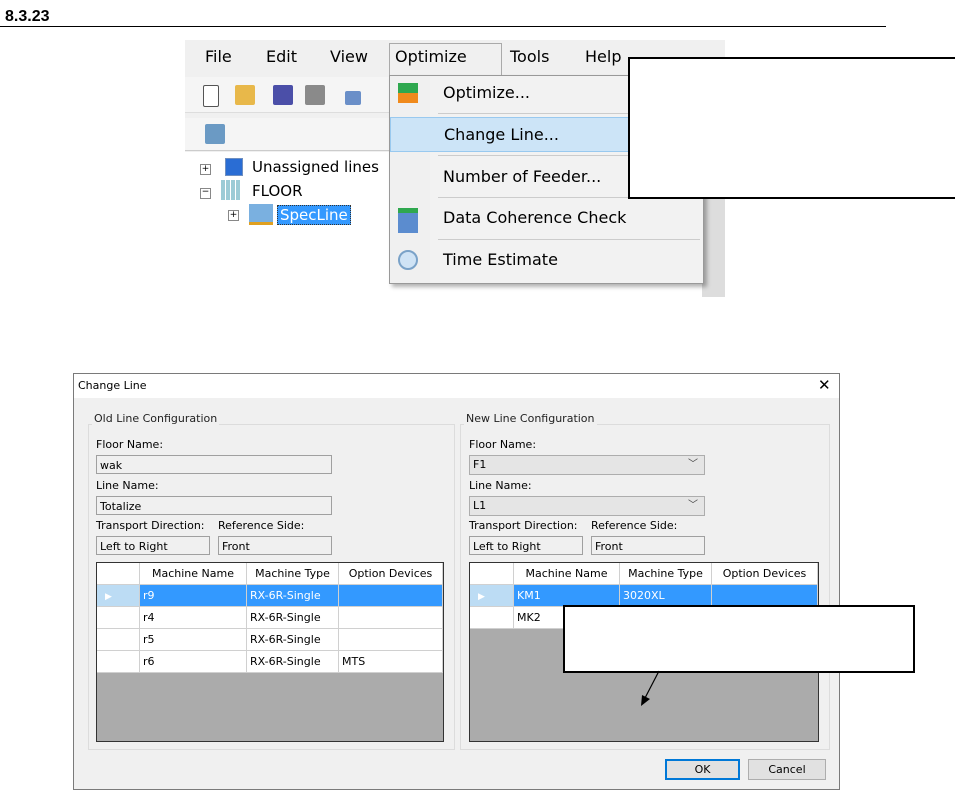 Image resolution: width=955 pixels, height=792 pixels. Describe the element at coordinates (349, 56) in the screenshot. I see `menu-view: View` at that location.